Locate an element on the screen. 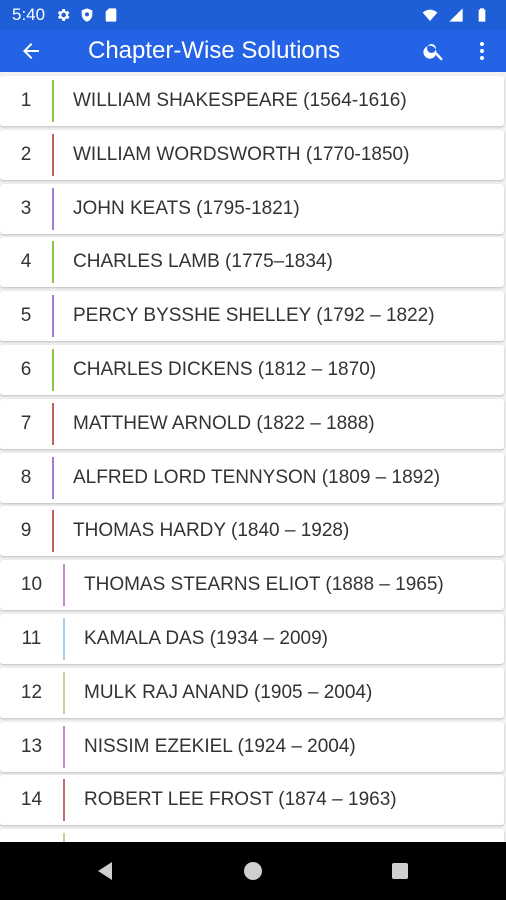 The height and width of the screenshot is (900, 506). circle-home-icon is located at coordinates (253, 871).